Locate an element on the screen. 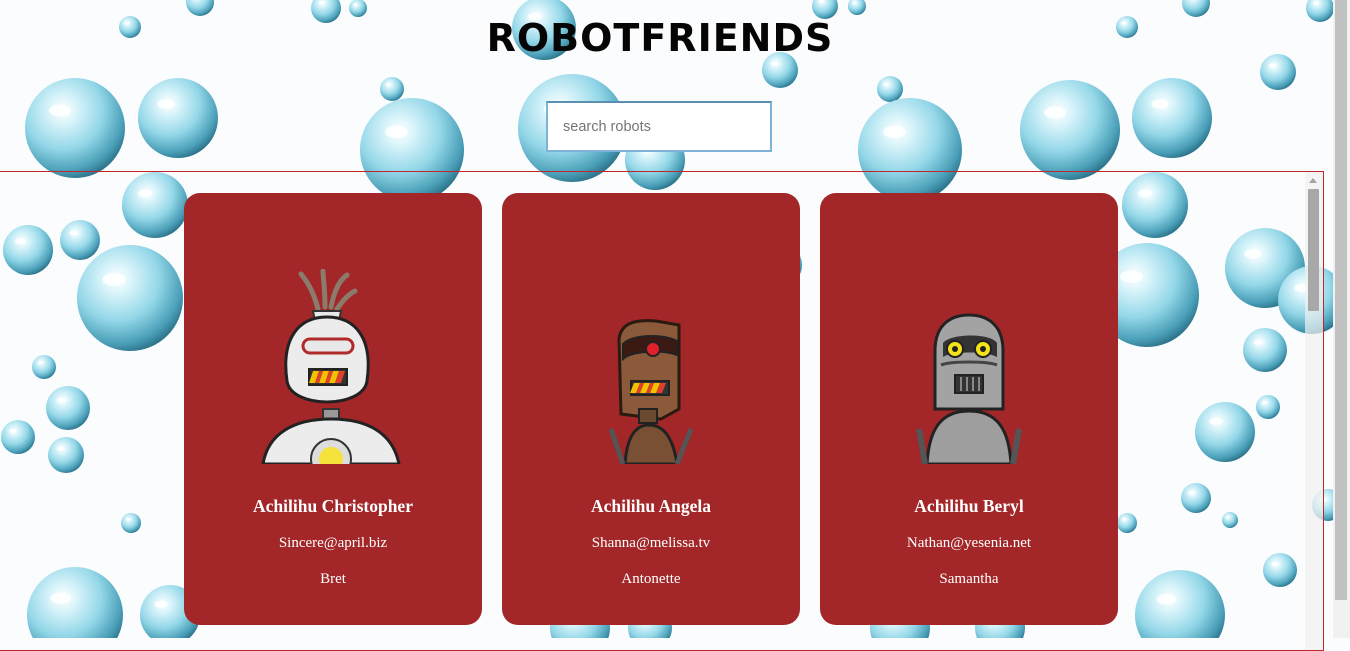 The height and width of the screenshot is (651, 1350). robot-email: Nathan@yesenia.net is located at coordinates (969, 543).